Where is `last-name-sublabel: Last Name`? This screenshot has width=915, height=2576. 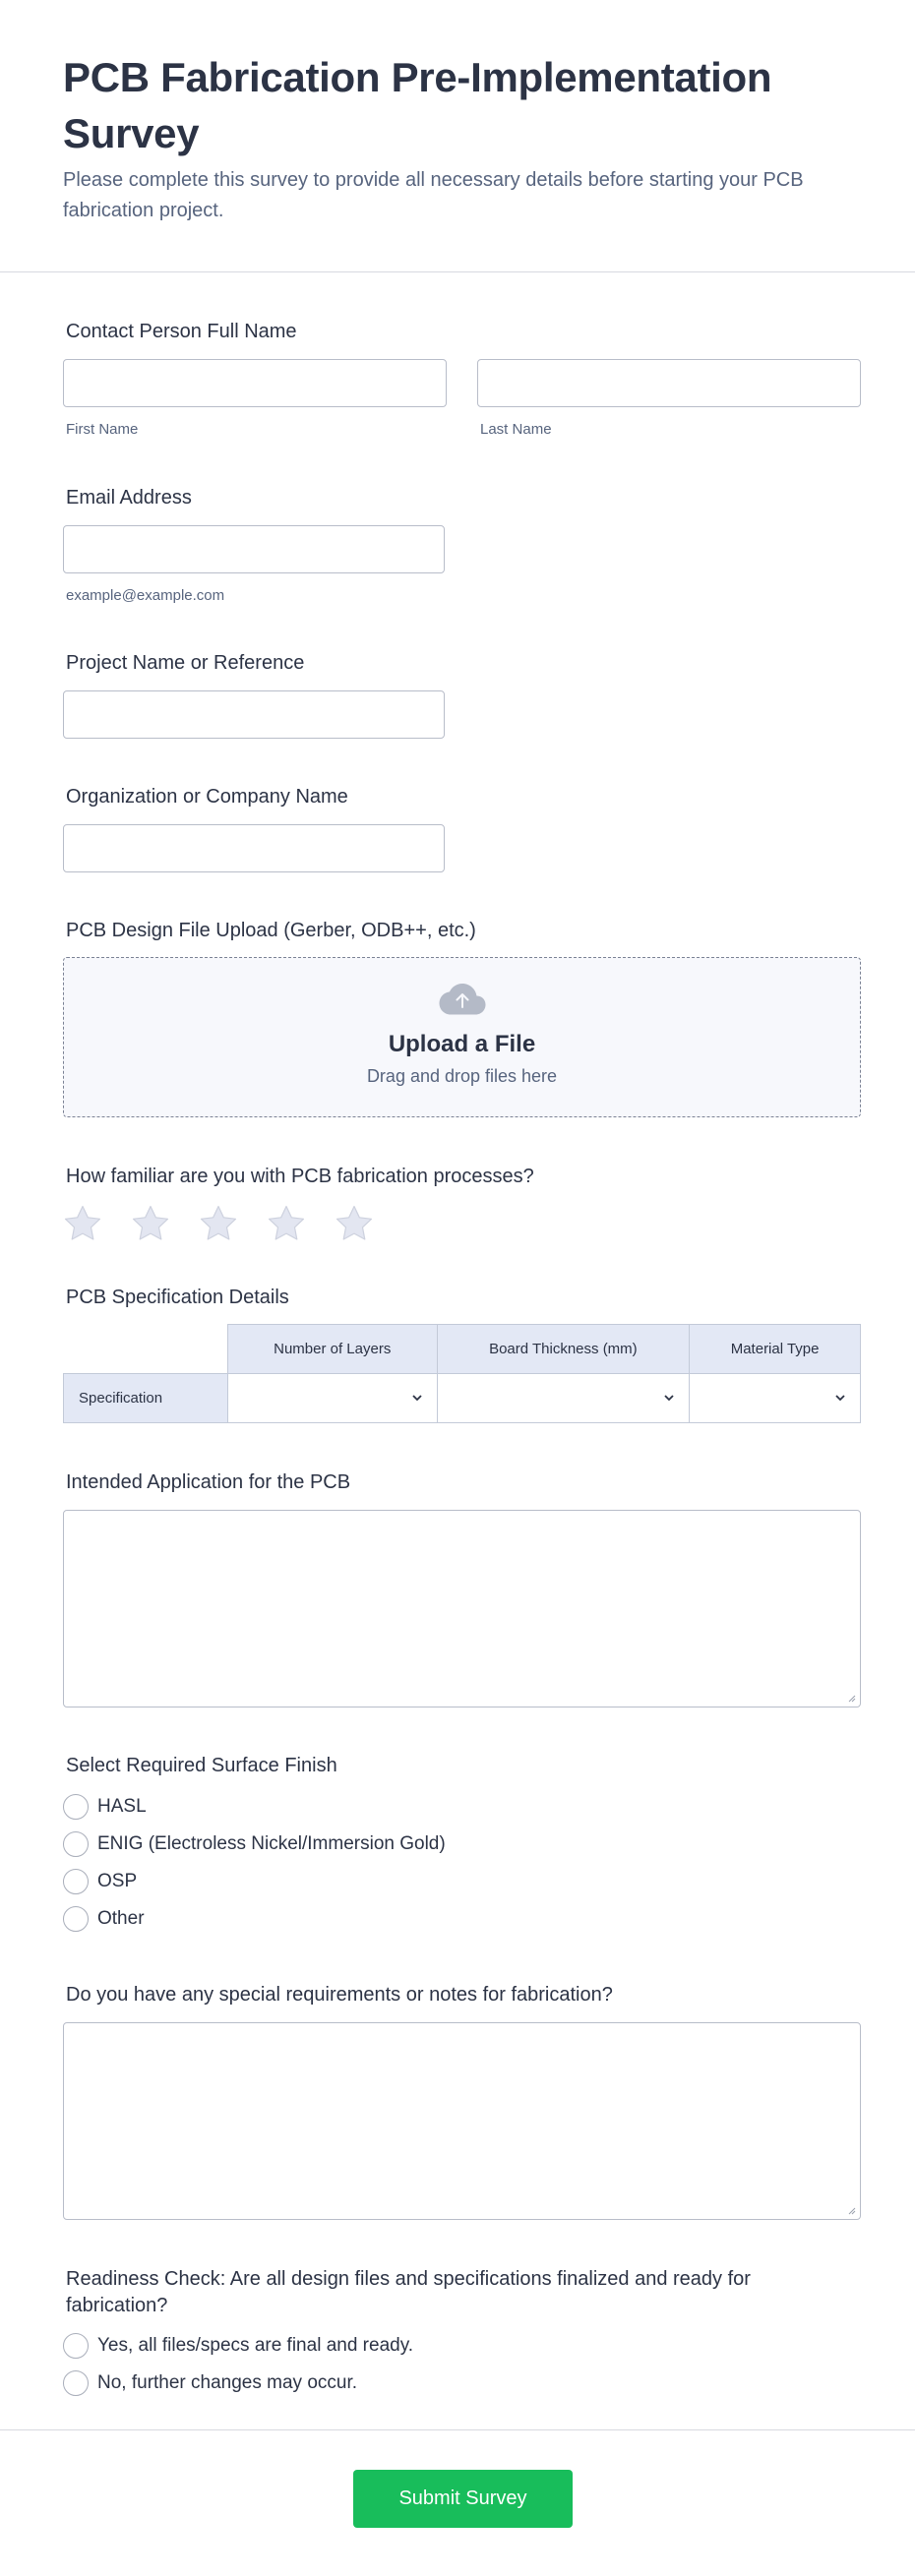 last-name-sublabel: Last Name is located at coordinates (516, 430).